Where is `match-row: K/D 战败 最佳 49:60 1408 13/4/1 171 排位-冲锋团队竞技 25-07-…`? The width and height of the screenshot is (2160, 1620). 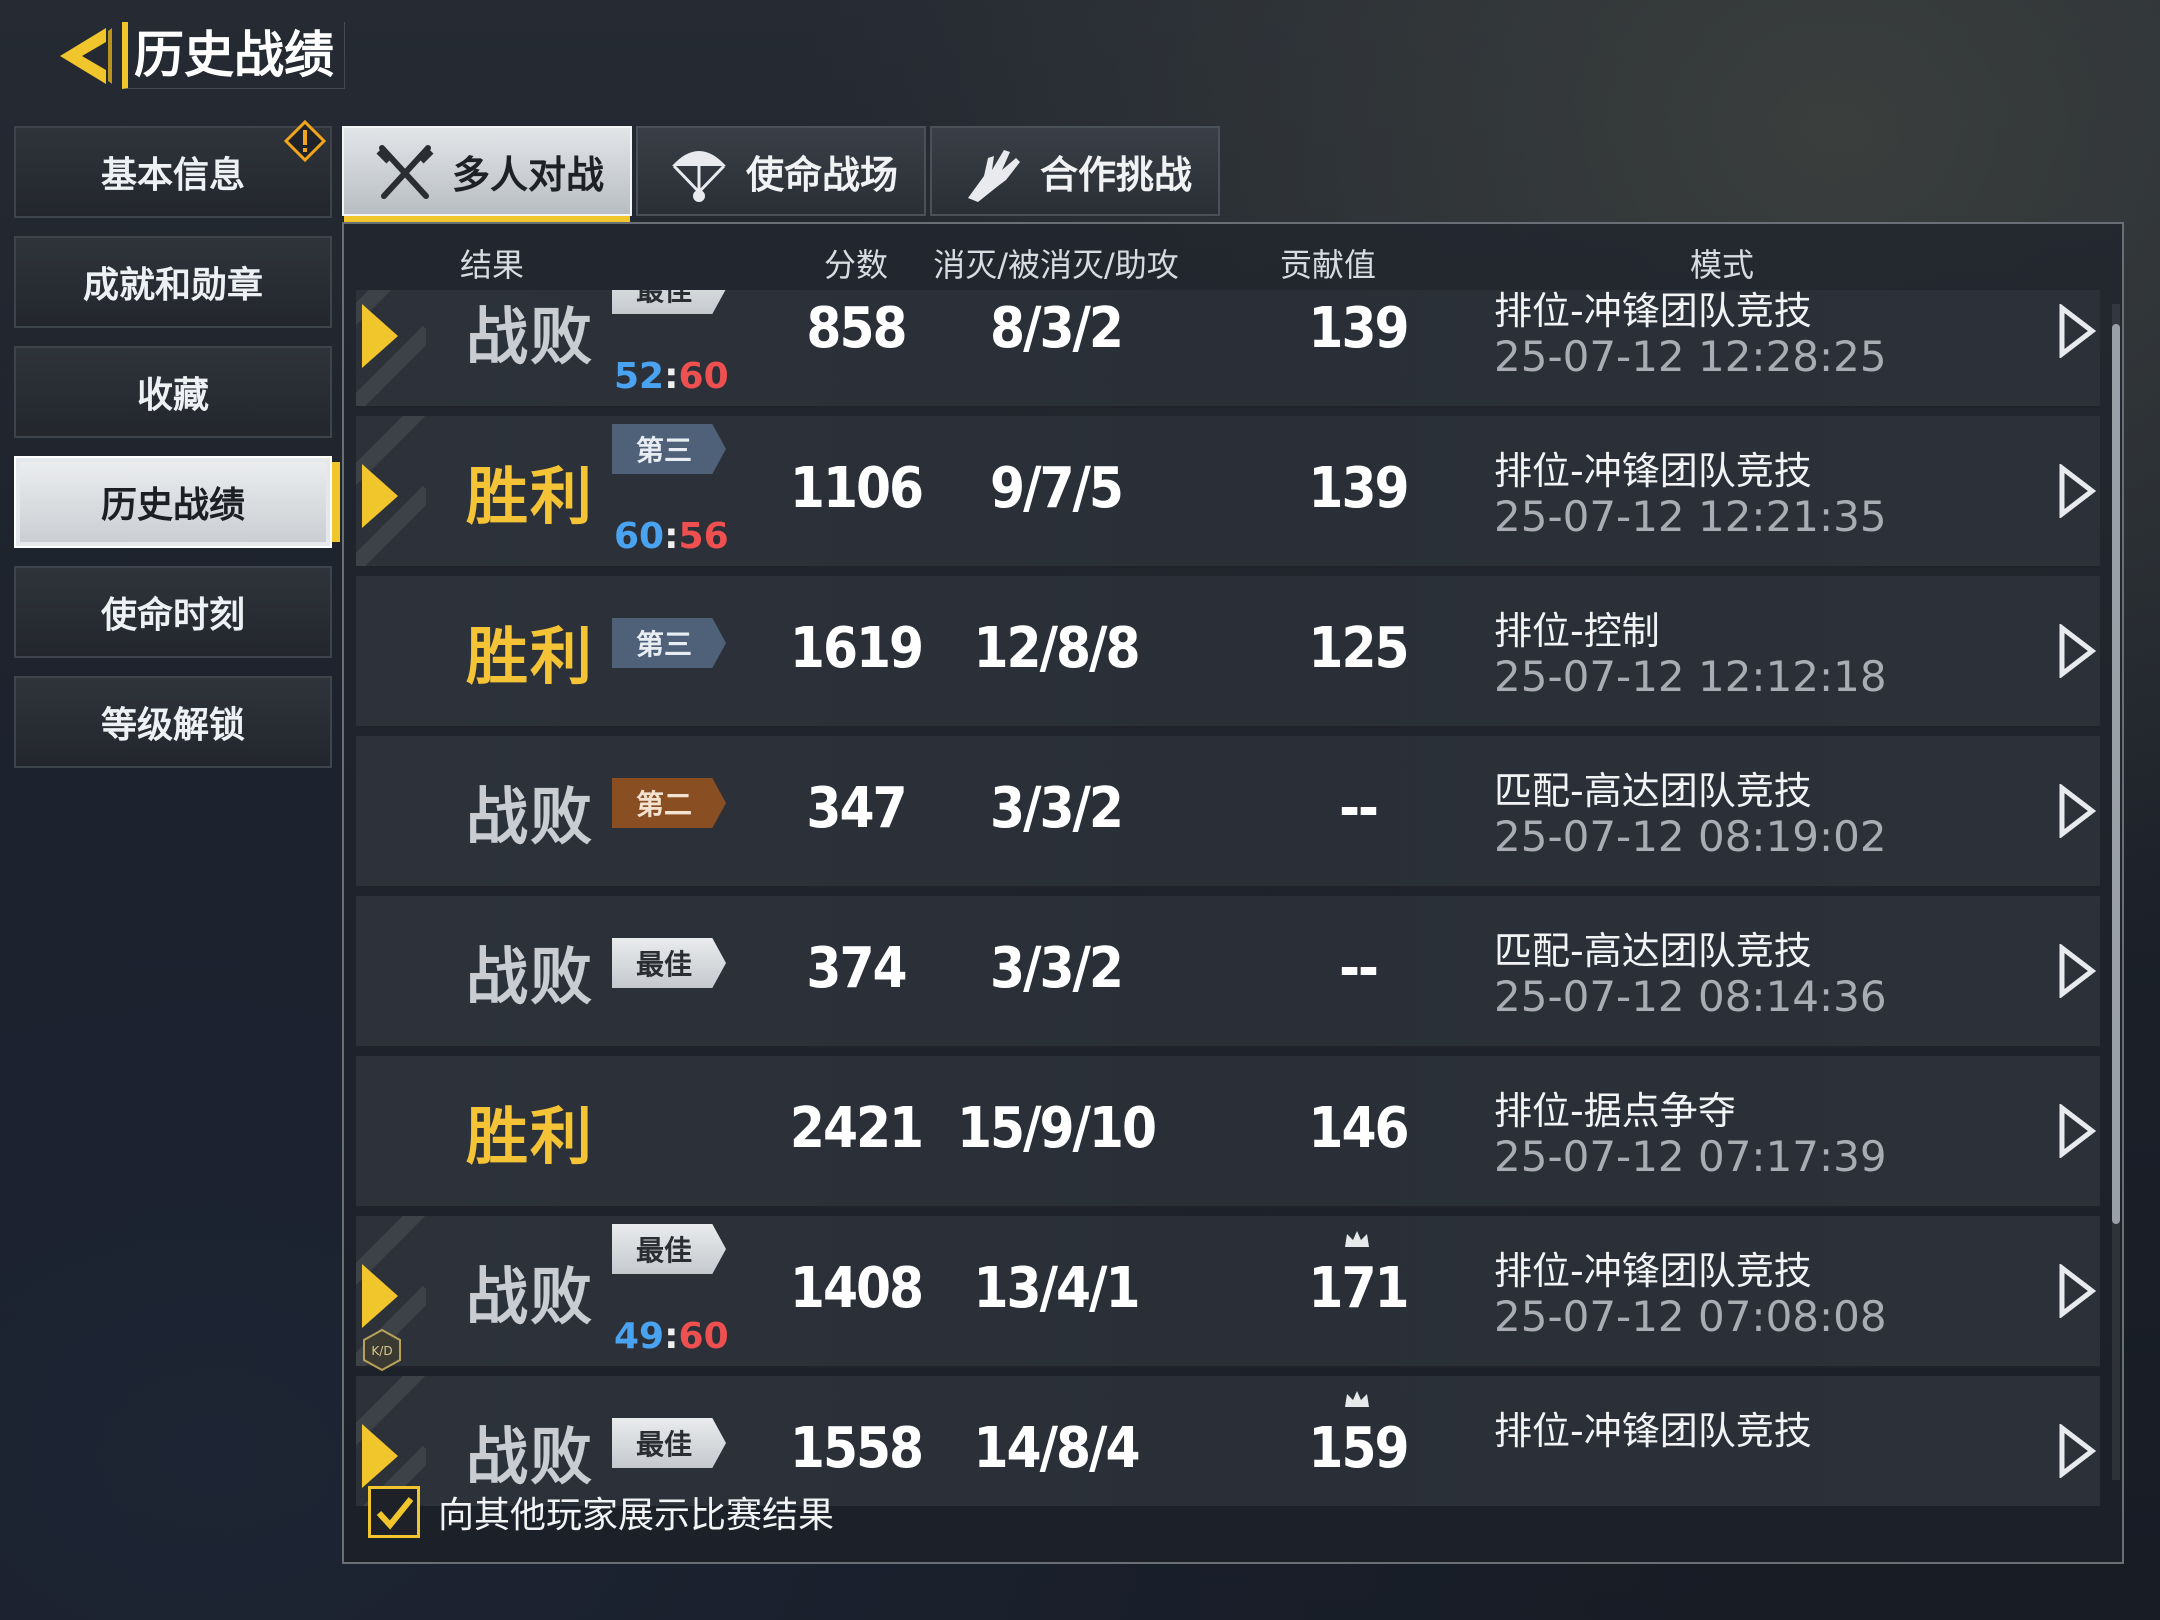 match-row: K/D 战败 最佳 49:60 1408 13/4/1 171 排位-冲锋团队竞技 25-07-… is located at coordinates (1228, 1294).